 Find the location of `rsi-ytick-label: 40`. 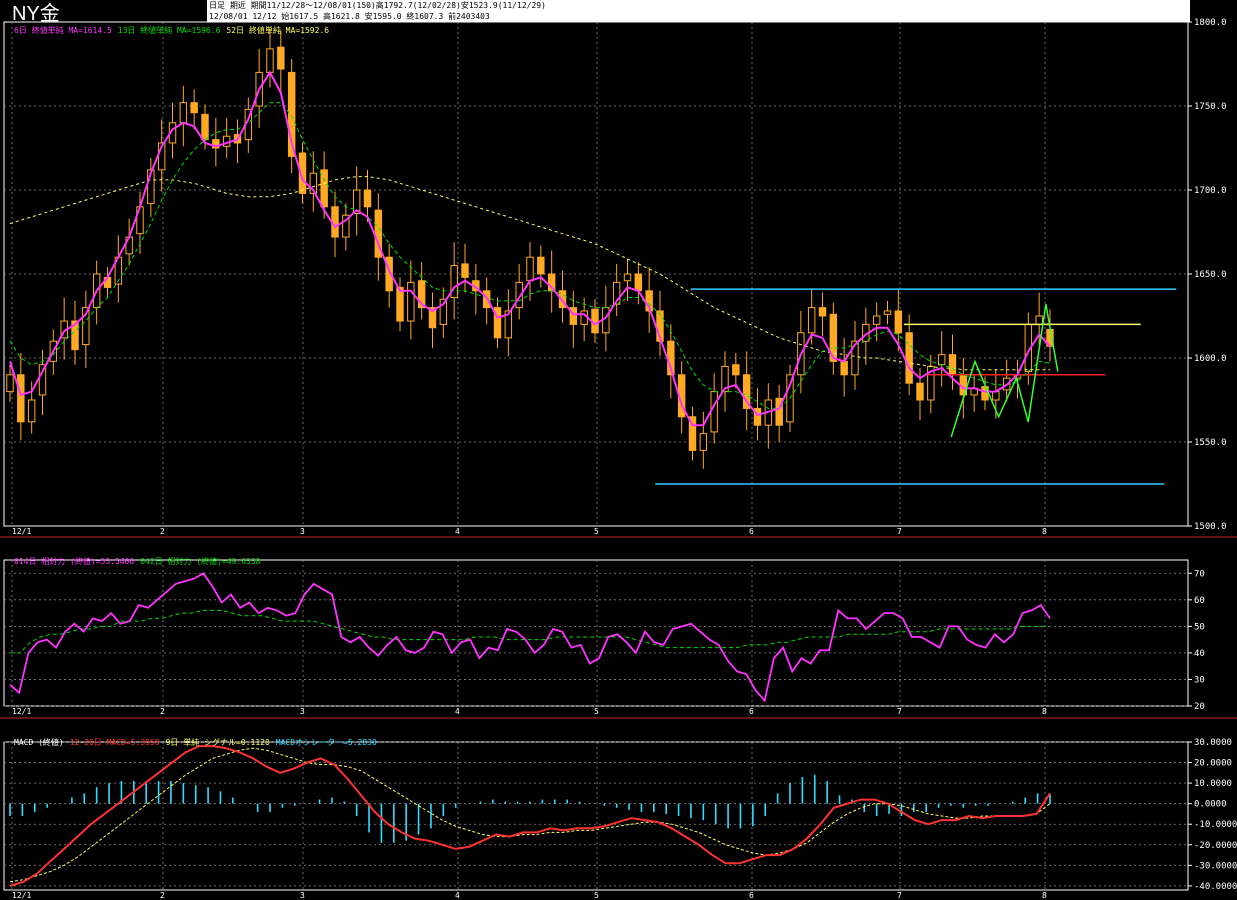

rsi-ytick-label: 40 is located at coordinates (1199, 654).